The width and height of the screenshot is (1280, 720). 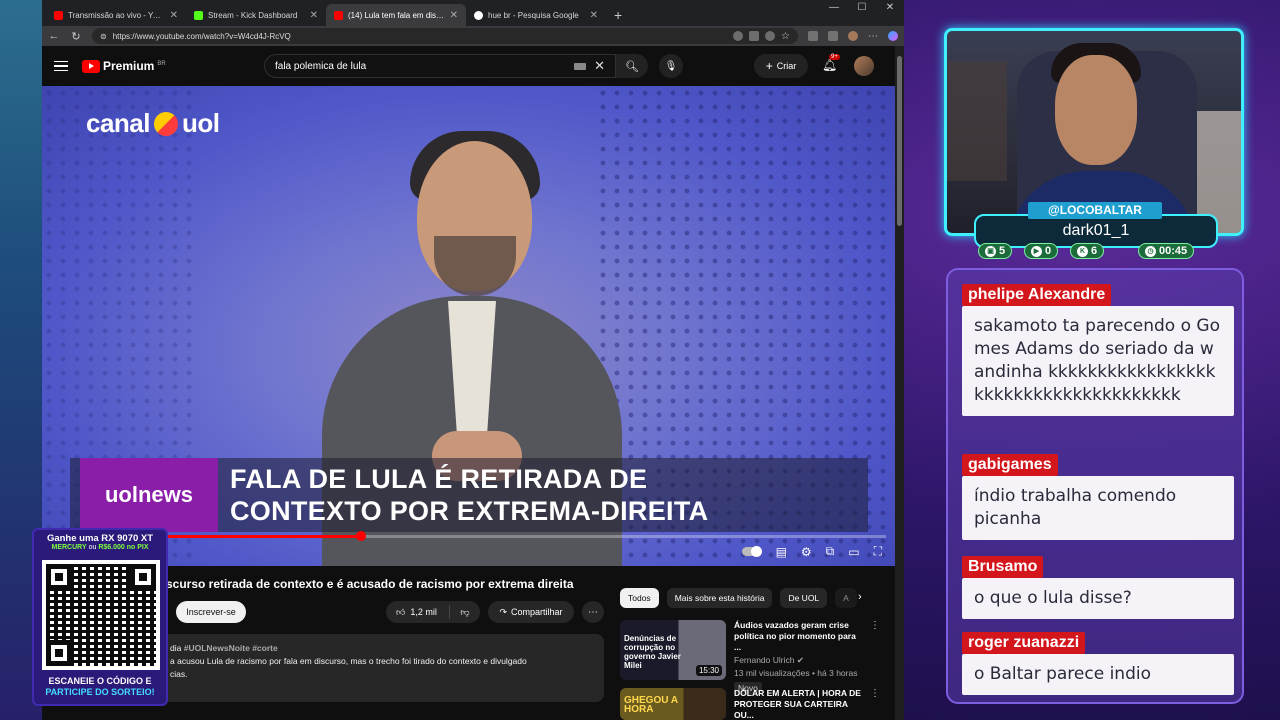 I want to click on page-scrollbar, so click(x=899, y=383).